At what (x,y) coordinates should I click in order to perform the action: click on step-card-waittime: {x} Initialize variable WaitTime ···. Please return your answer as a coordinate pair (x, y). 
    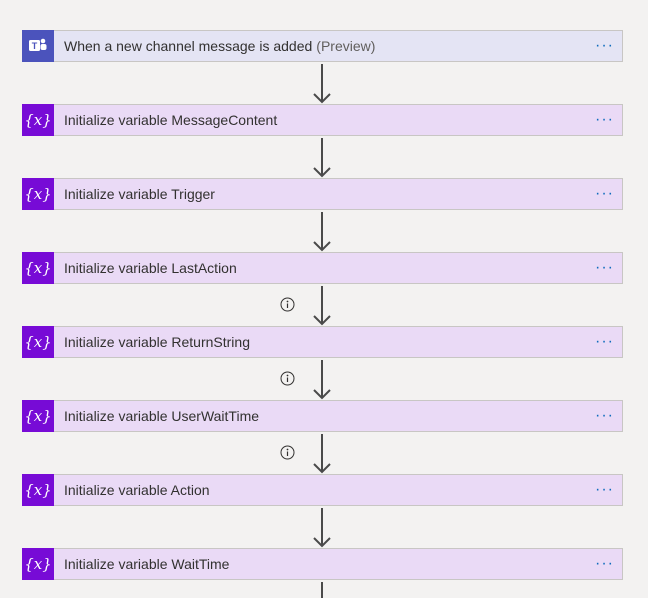
    Looking at the image, I should click on (322, 564).